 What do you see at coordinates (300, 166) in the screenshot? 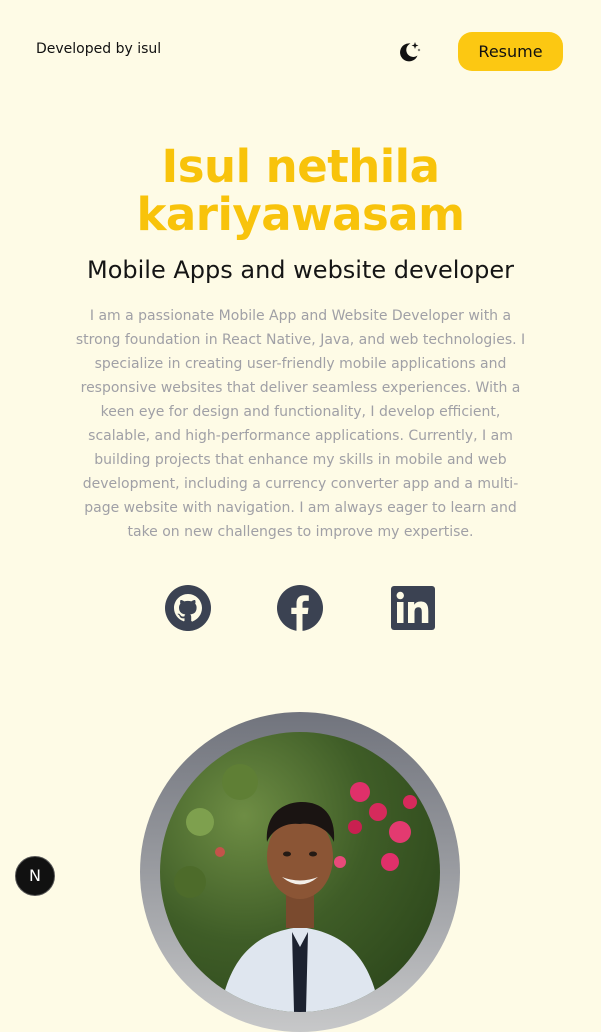
I see `hero-name-line1: Isul nethila` at bounding box center [300, 166].